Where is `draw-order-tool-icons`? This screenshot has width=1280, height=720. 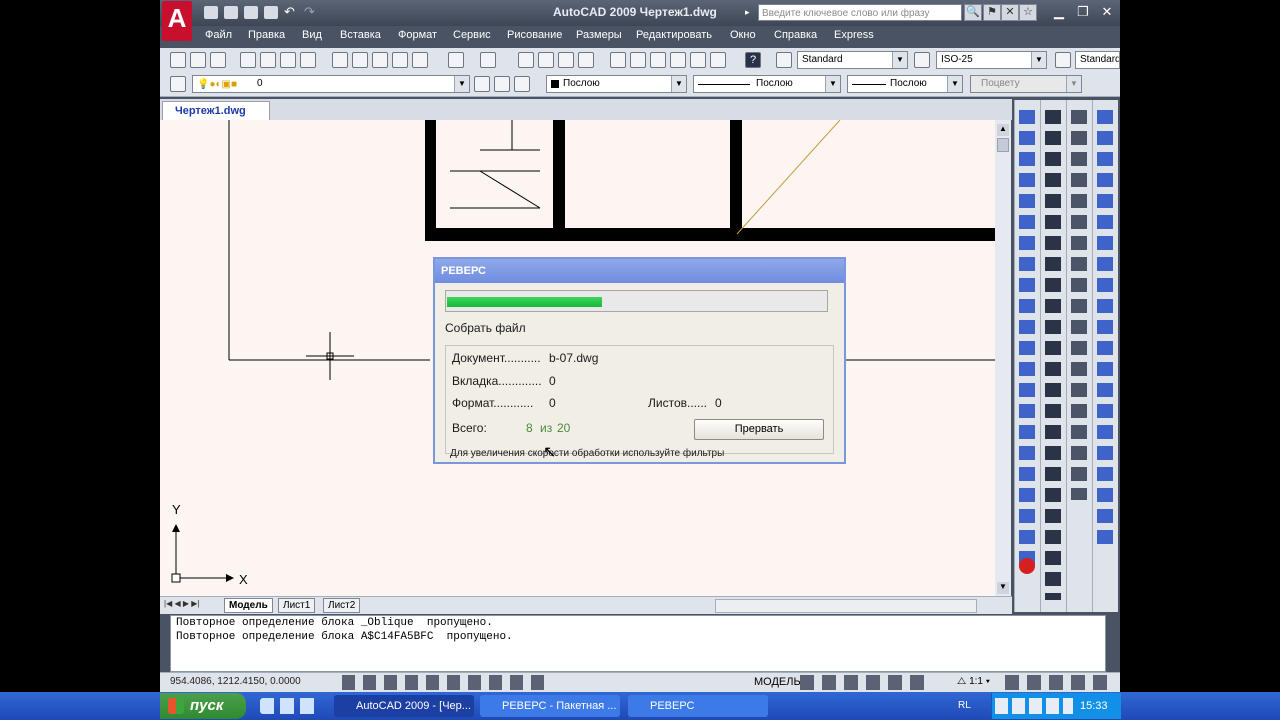
draw-order-tool-icons is located at coordinates (1105, 330).